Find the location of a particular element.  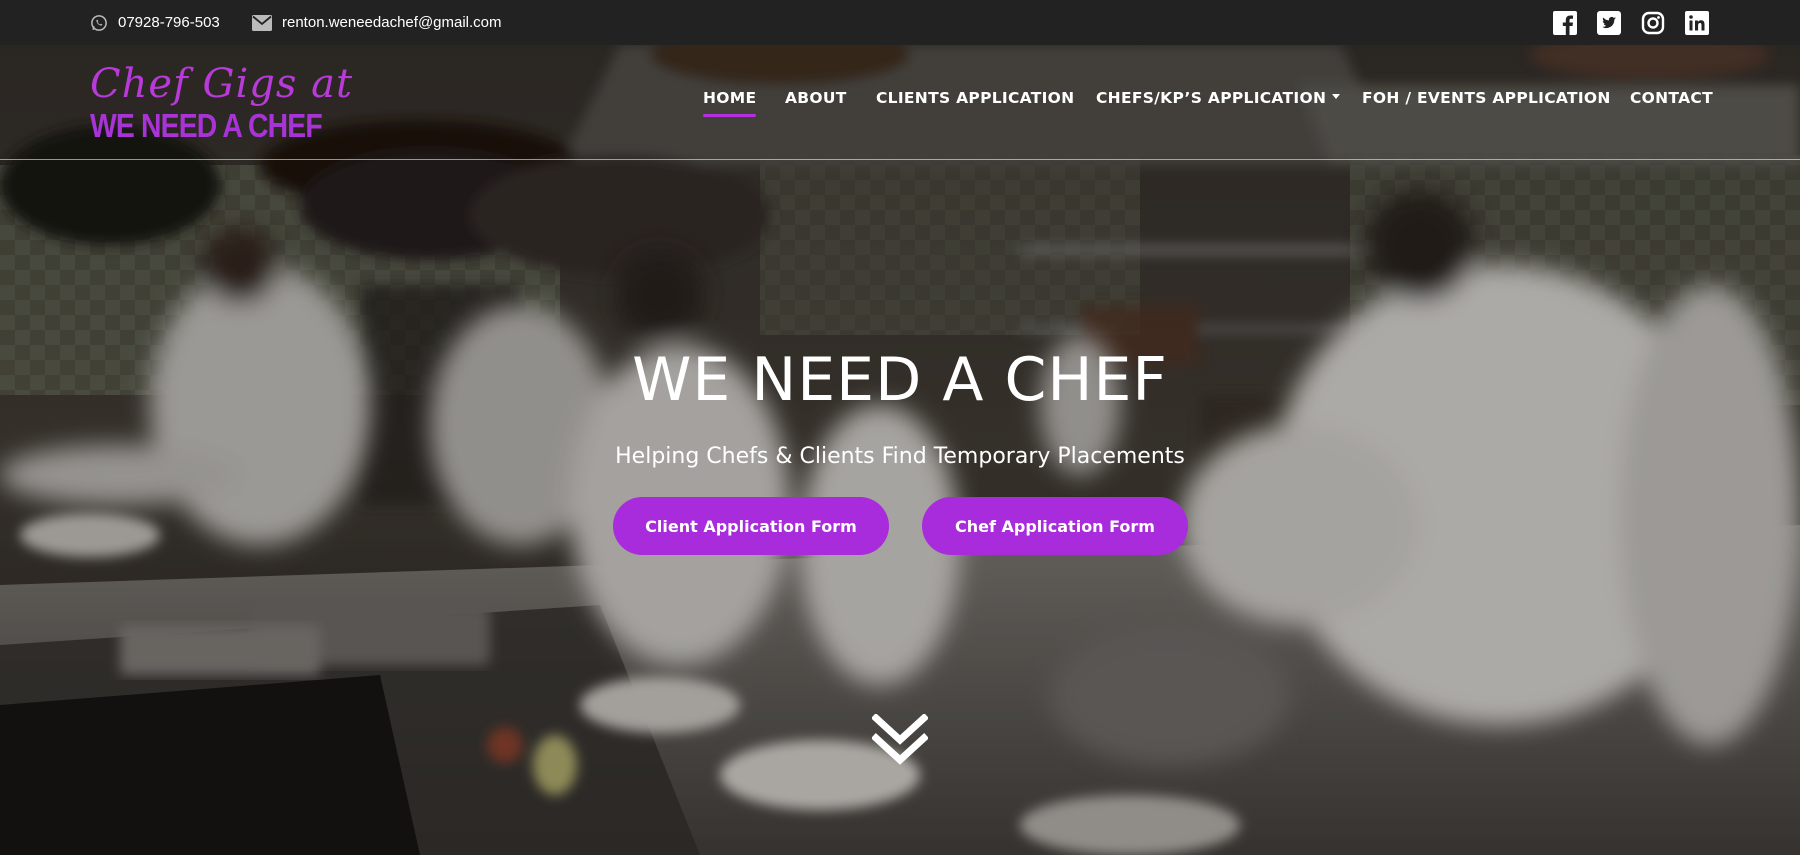

nav-item-label: FOH / EVENTS APPLICATION is located at coordinates (1486, 98).